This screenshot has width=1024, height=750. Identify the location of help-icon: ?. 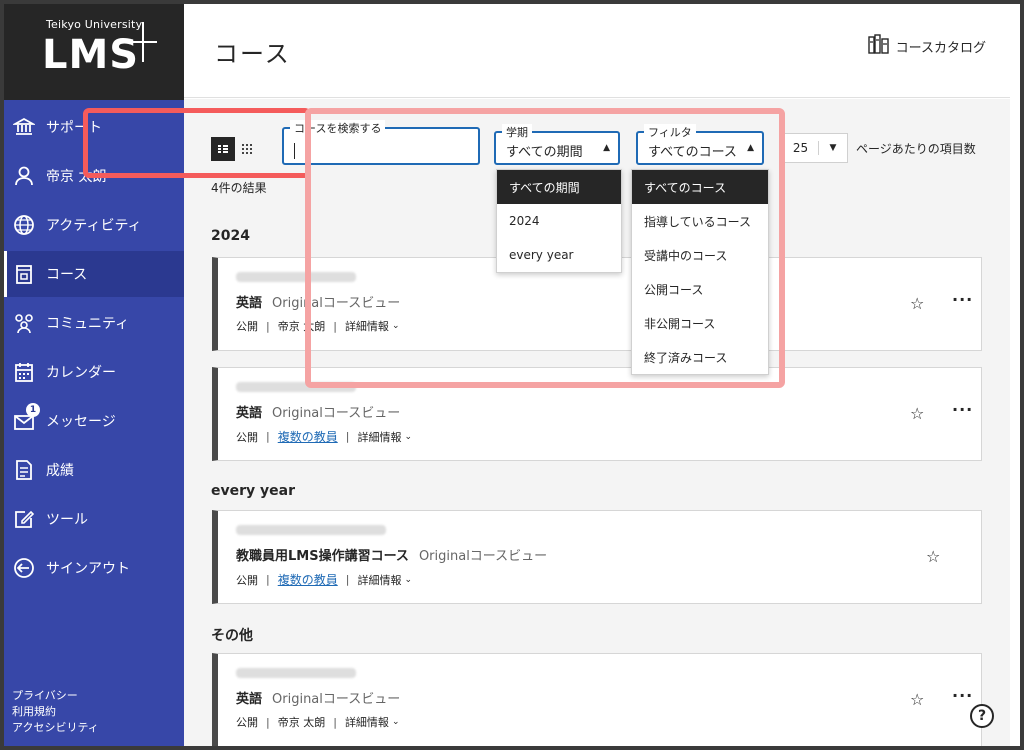
(982, 716).